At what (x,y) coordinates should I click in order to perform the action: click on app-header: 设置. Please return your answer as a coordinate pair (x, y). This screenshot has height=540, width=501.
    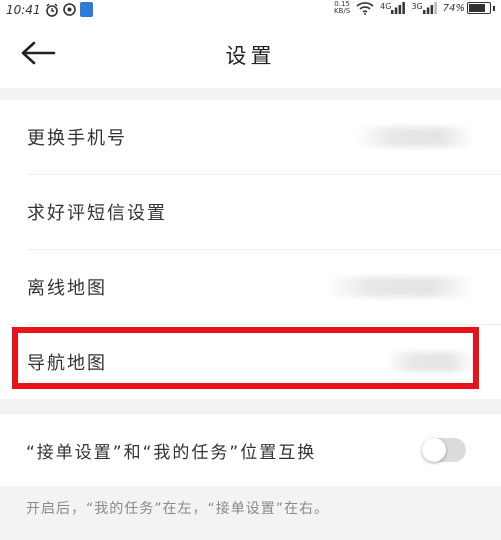
    Looking at the image, I should click on (250, 55).